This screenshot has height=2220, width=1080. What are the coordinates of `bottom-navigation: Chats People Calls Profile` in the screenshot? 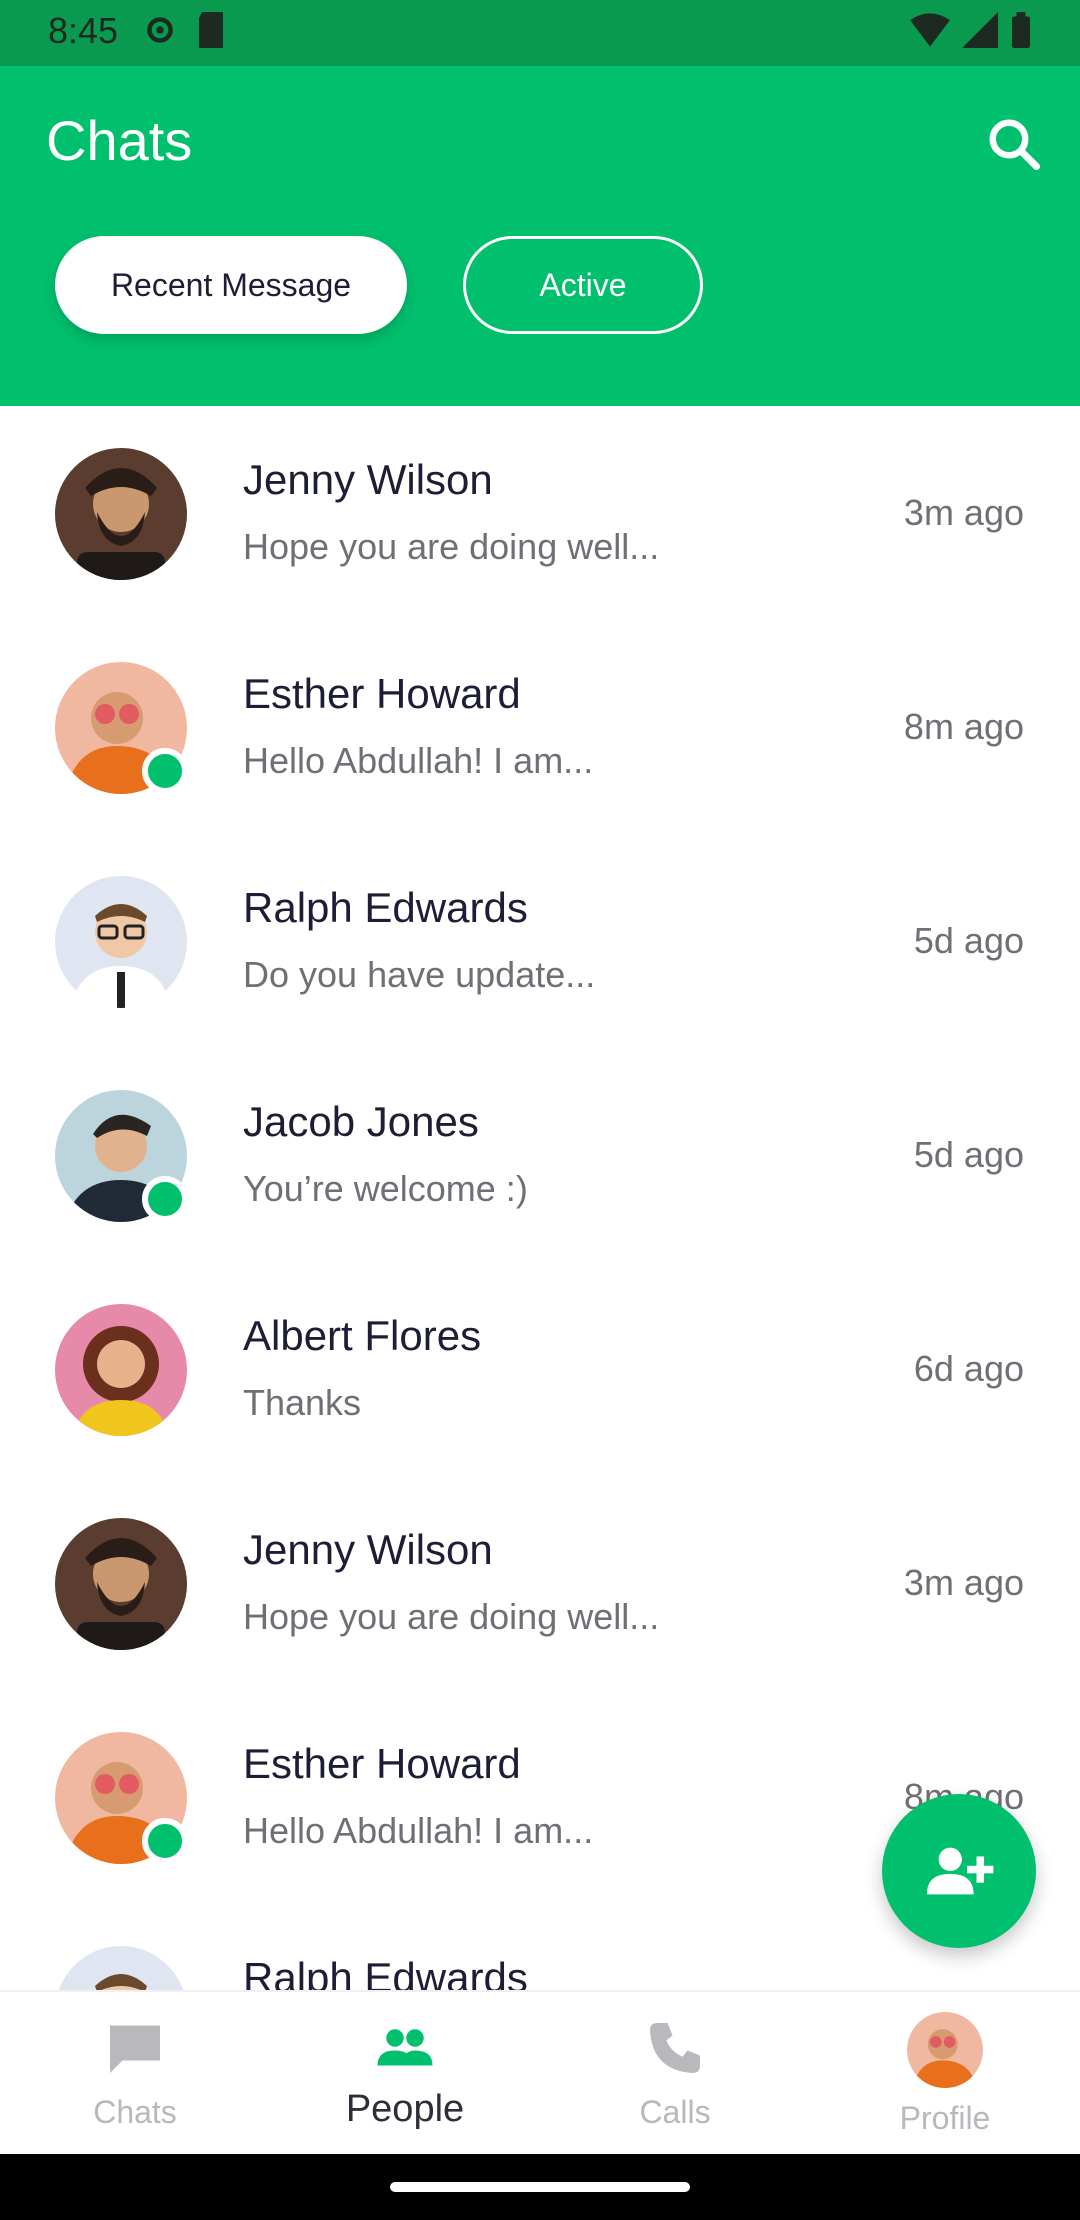 It's located at (540, 2073).